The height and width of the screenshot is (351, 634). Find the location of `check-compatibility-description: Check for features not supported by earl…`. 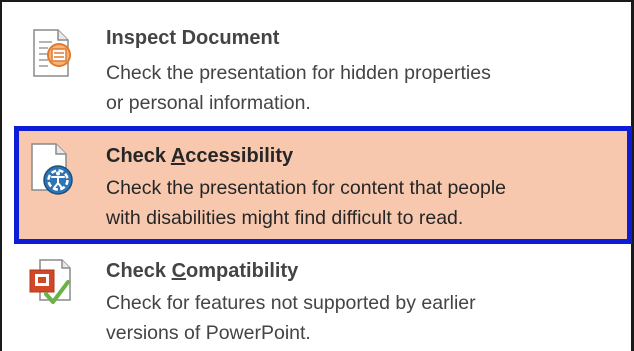

check-compatibility-description: Check for features not supported by earl… is located at coordinates (291, 318).